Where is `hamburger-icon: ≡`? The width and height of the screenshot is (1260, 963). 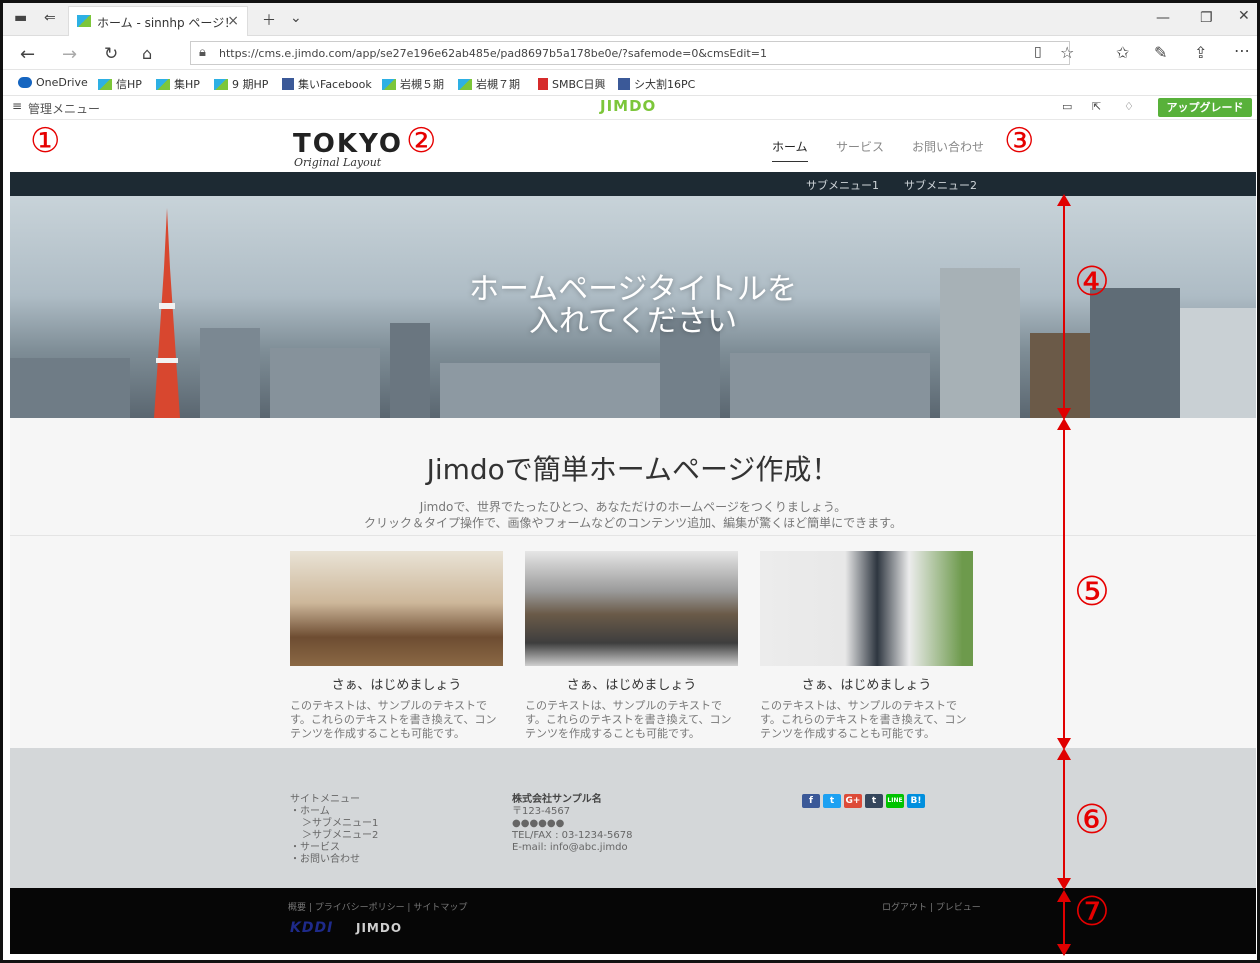
hamburger-icon: ≡ is located at coordinates (17, 106).